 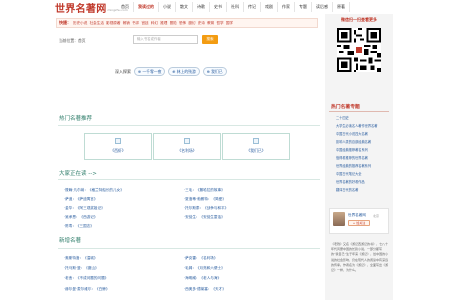 What do you see at coordinates (86, 289) in the screenshot?
I see `new-book-link: ·赫尔曼·麦尔维尔：《白鲸》` at bounding box center [86, 289].